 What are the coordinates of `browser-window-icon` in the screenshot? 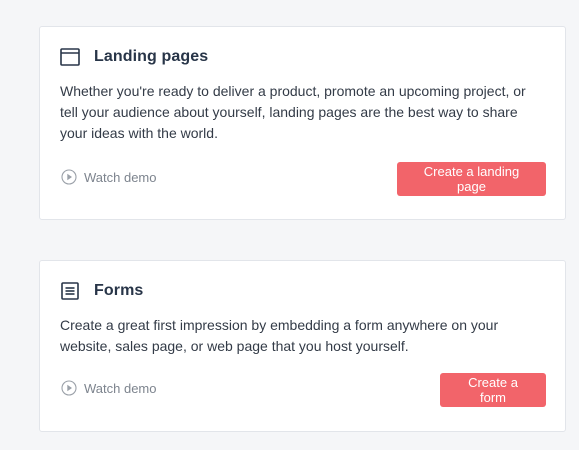 It's located at (70, 57).